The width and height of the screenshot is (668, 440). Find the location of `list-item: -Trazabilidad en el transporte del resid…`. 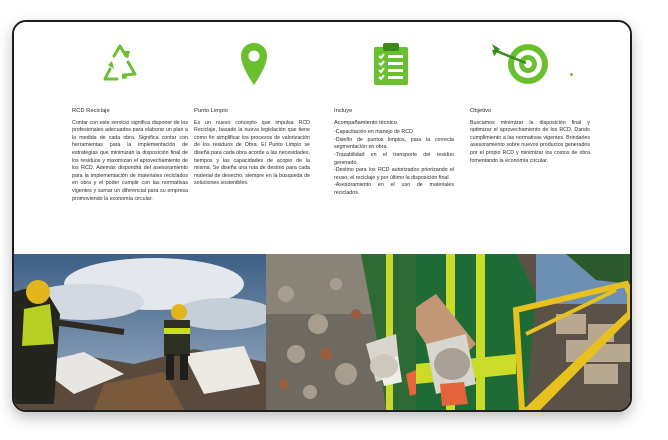

list-item: -Trazabilidad en el transporte del resid… is located at coordinates (394, 158).